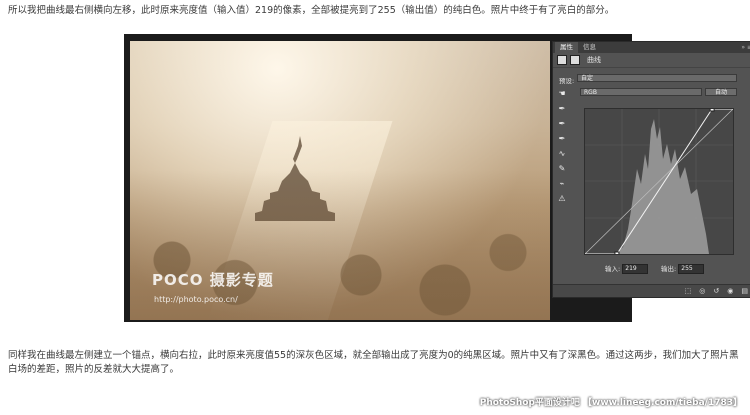 Image resolution: width=750 pixels, height=415 pixels. Describe the element at coordinates (562, 154) in the screenshot. I see `curve-edit-icon: ∿` at that location.